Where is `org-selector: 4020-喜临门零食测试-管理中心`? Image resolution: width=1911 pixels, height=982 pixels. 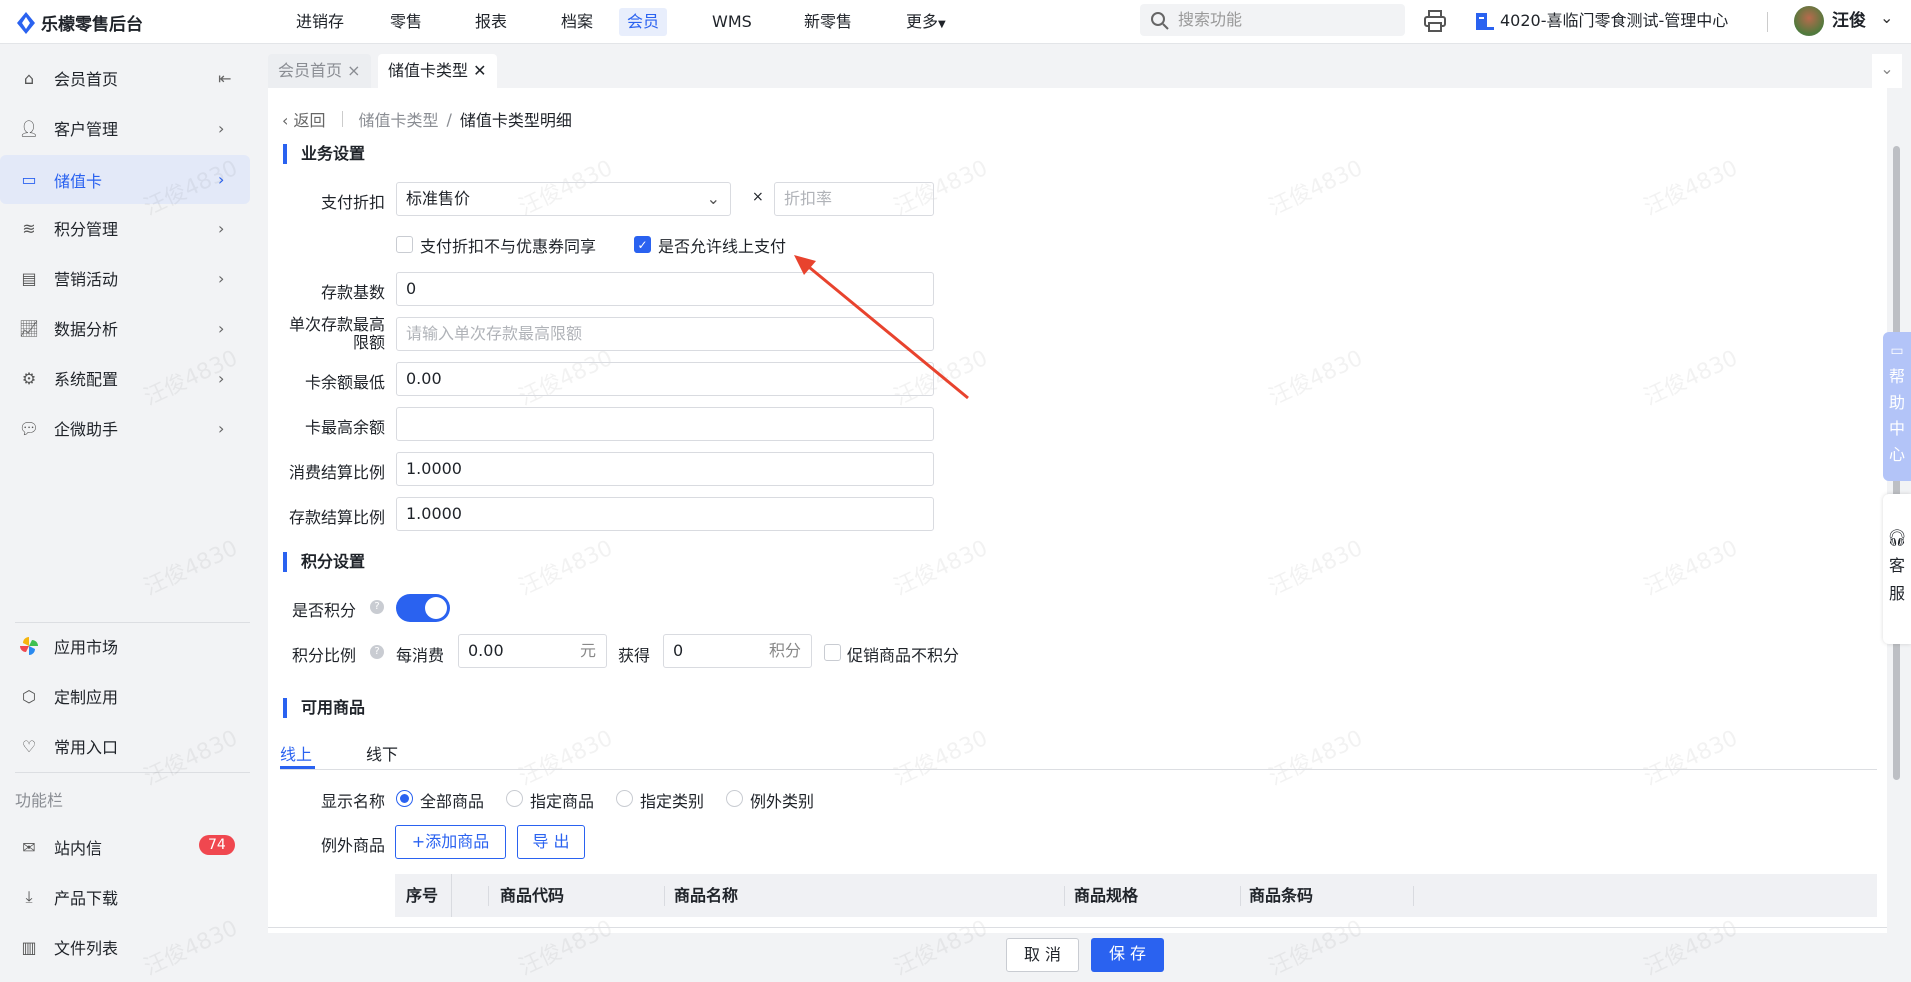 org-selector: 4020-喜临门零食测试-管理中心 is located at coordinates (1614, 21).